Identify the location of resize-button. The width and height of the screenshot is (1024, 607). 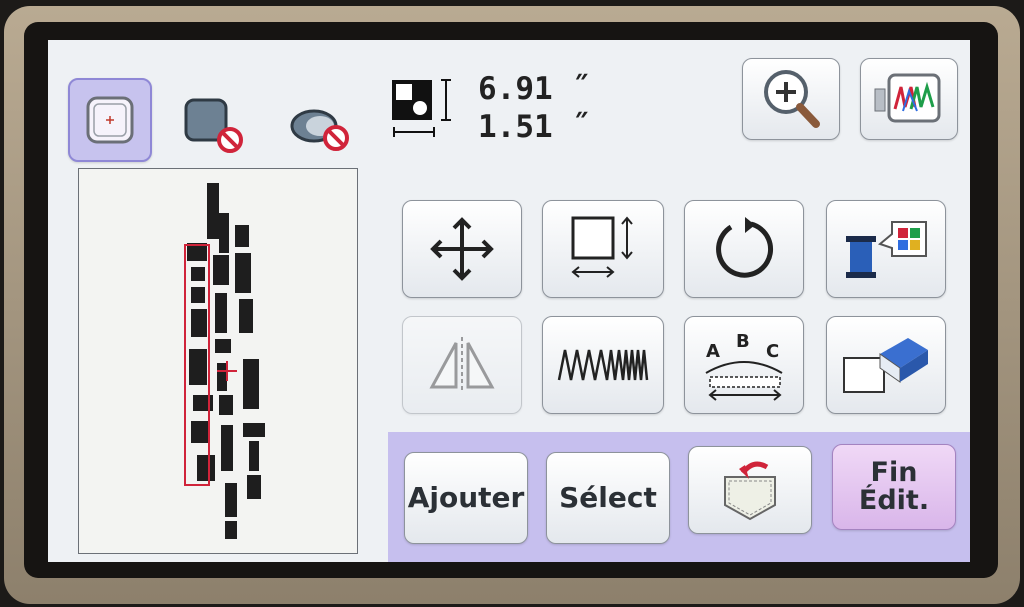
(603, 249).